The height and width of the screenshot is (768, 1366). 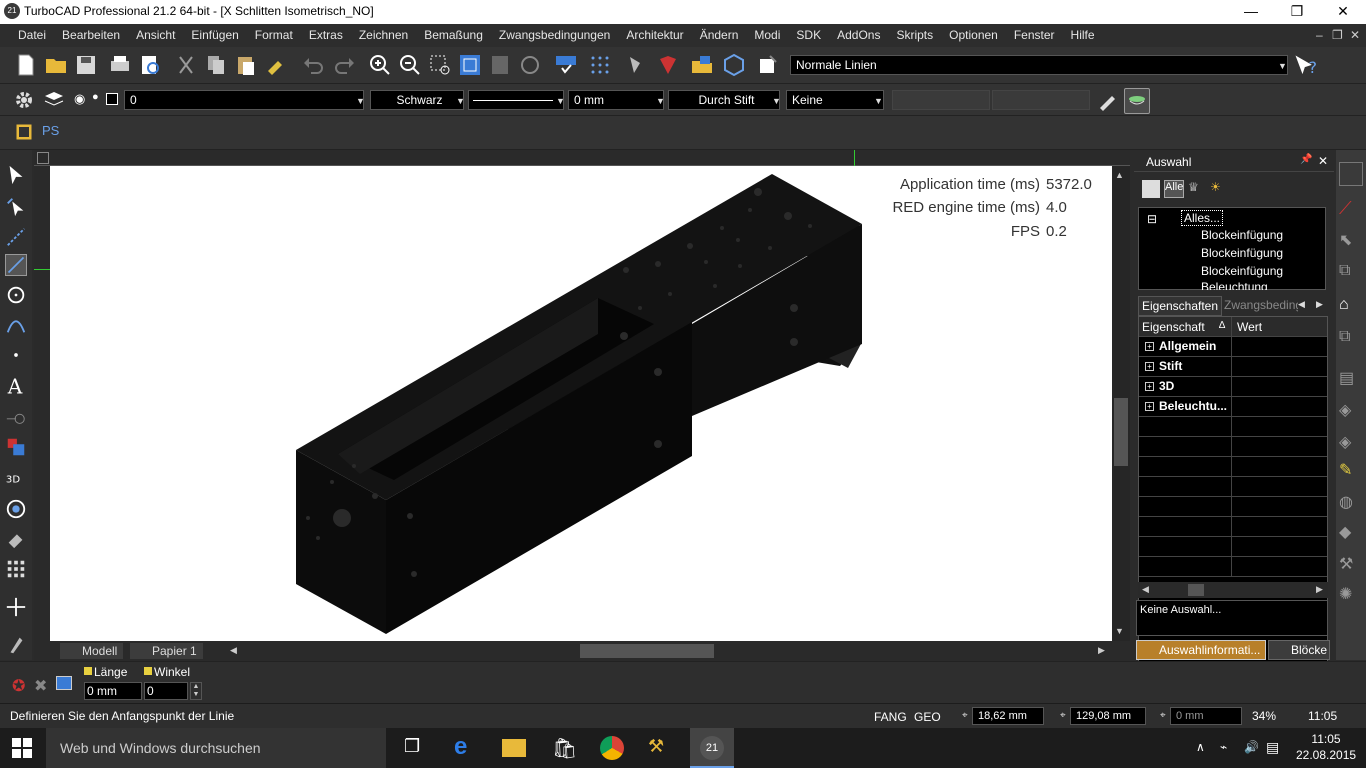 What do you see at coordinates (1299, 650) in the screenshot?
I see `tab-blocks: Blöcke` at bounding box center [1299, 650].